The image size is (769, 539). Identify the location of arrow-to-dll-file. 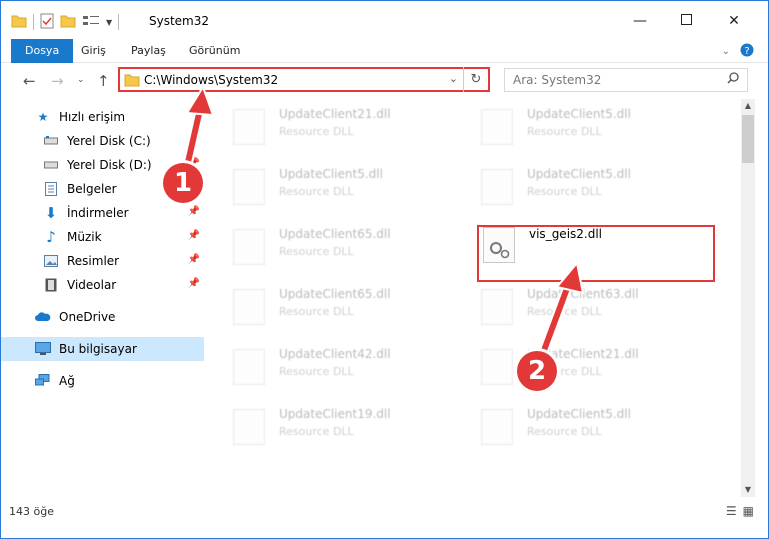
(561, 307).